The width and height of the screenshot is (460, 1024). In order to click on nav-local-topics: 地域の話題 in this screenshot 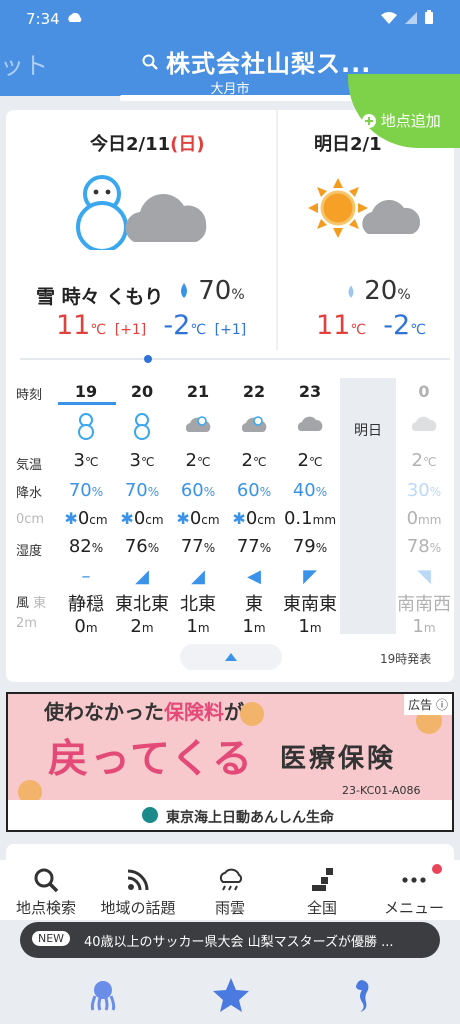, I will do `click(138, 890)`.